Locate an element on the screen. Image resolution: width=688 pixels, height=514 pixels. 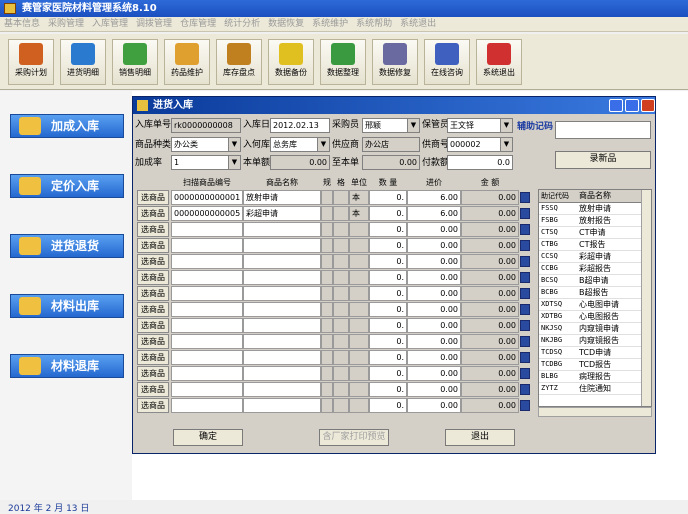
list-item: TCDSQ TCD申请 is located at coordinates (595, 353).